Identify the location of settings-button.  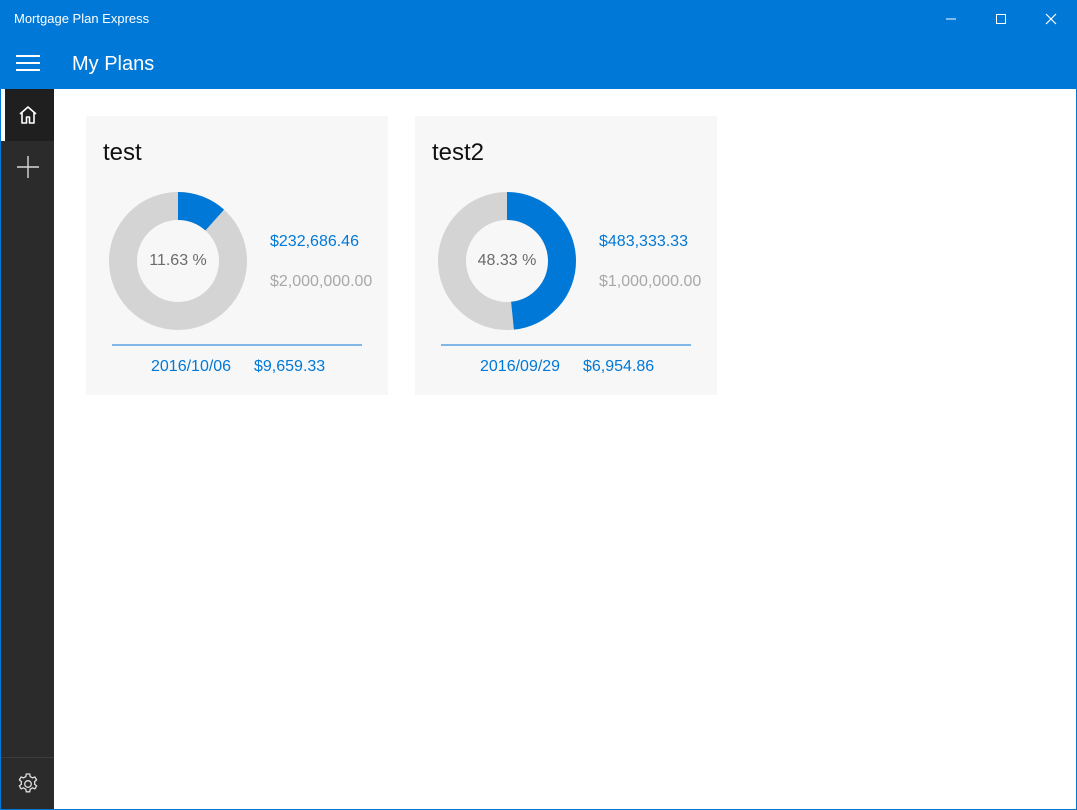
(27, 783).